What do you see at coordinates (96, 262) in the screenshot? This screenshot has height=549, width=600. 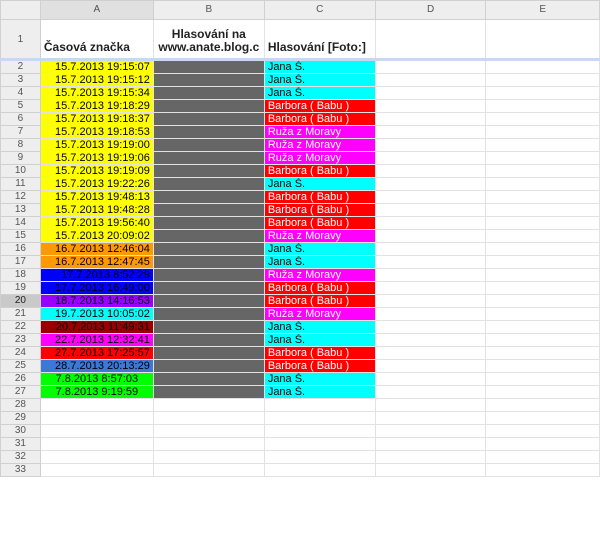 I see `timestamp-cell: 16.7.2013 12:47:45` at bounding box center [96, 262].